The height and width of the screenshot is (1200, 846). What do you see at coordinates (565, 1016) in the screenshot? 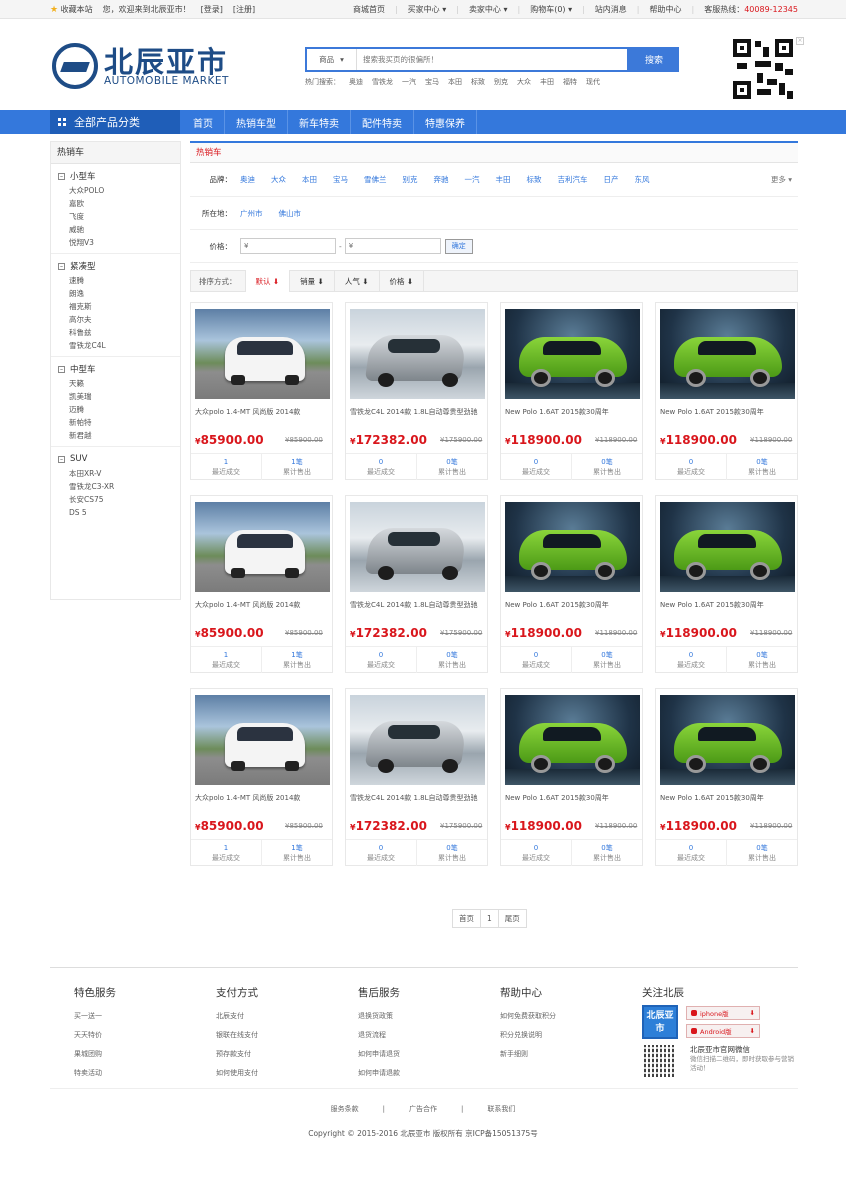
I see `footer-link: 如何免费获取积分` at bounding box center [565, 1016].